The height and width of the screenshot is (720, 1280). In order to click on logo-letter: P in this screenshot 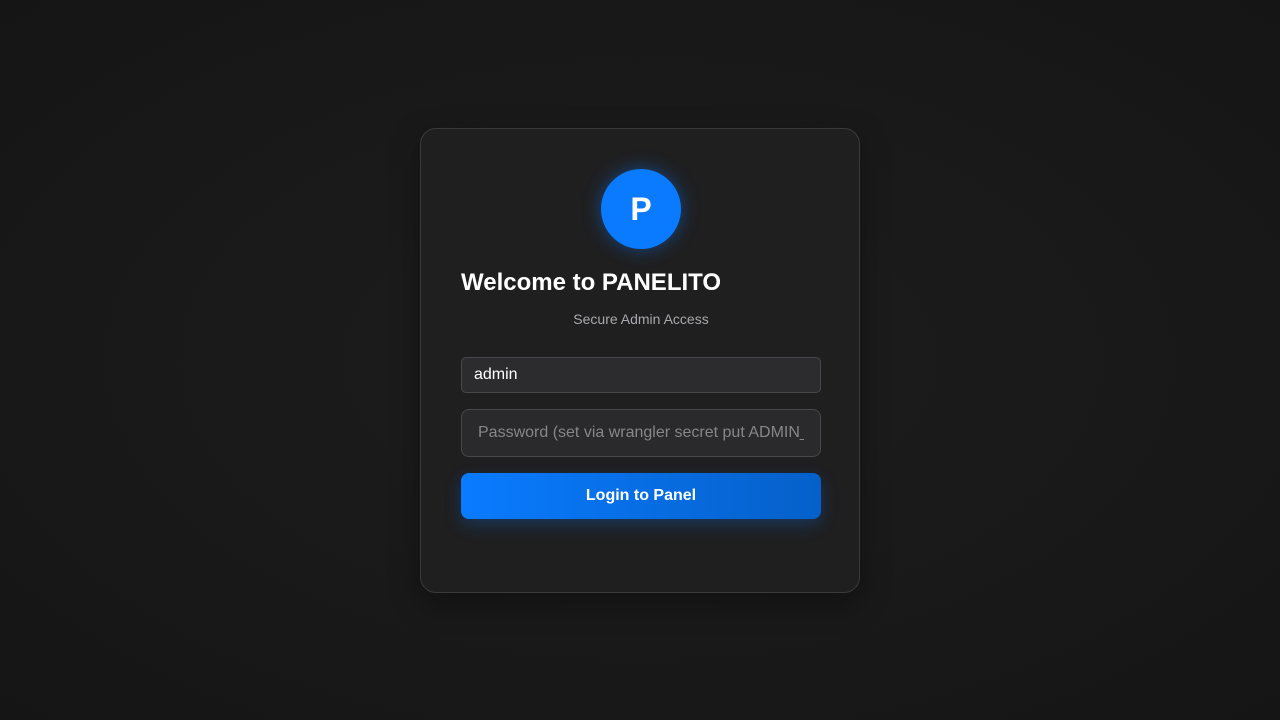, I will do `click(641, 209)`.